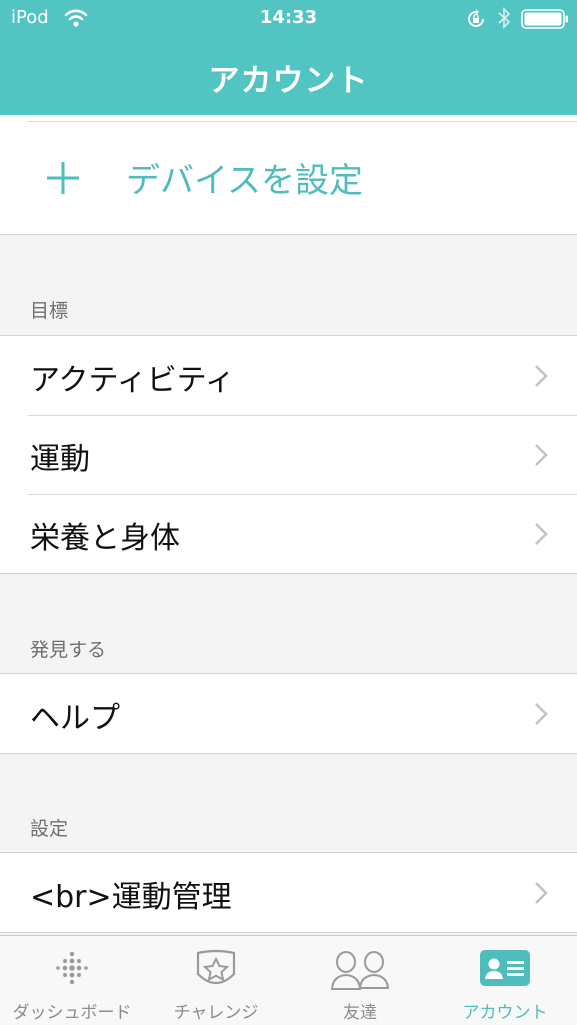  What do you see at coordinates (288, 81) in the screenshot?
I see `page-title: アカウント` at bounding box center [288, 81].